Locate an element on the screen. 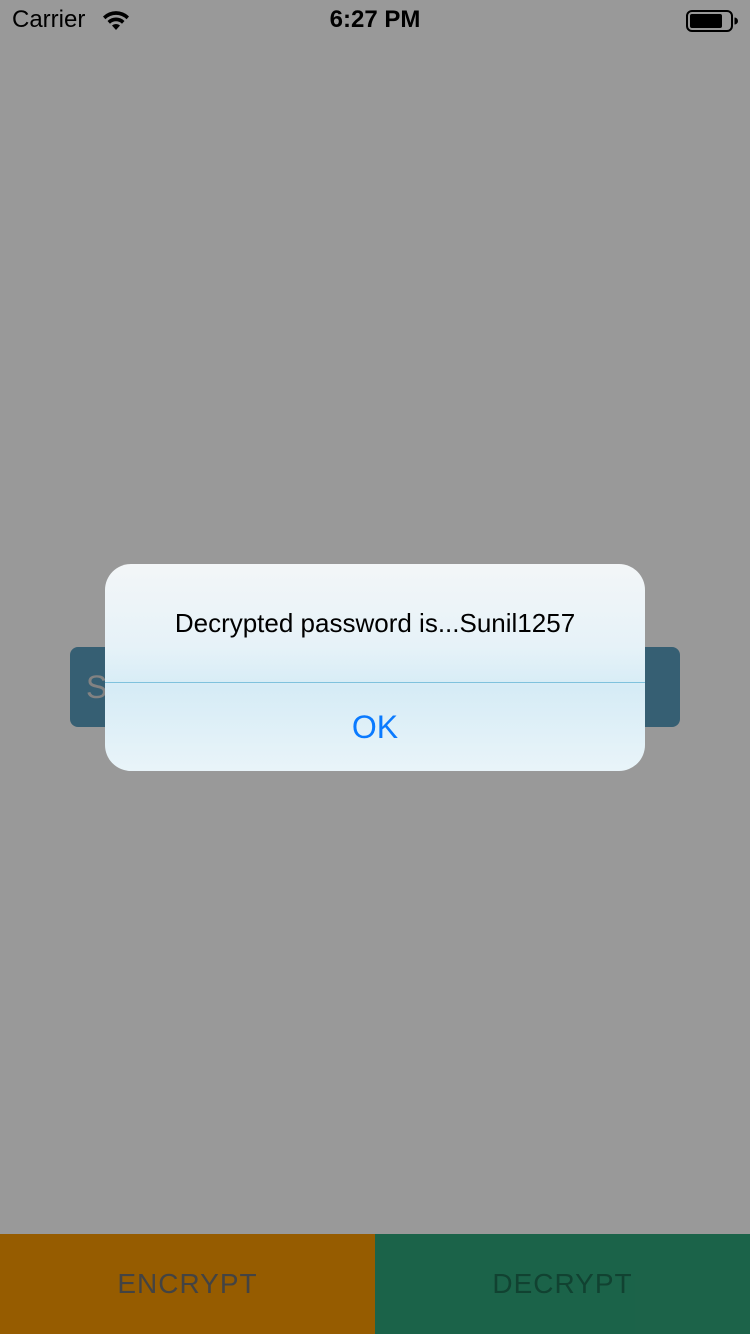 The width and height of the screenshot is (750, 1334). status-bar: Carrier 6:27 PM is located at coordinates (375, 20).